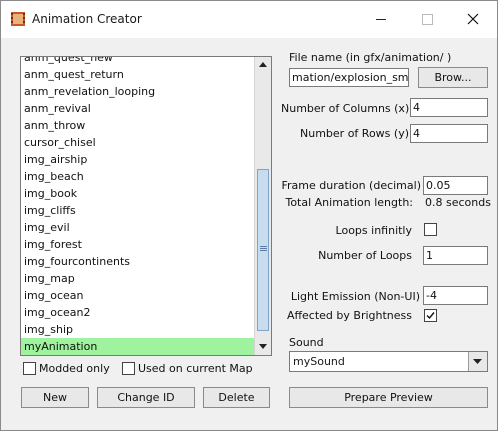 The image size is (498, 431). Describe the element at coordinates (137, 329) in the screenshot. I see `list-item: img_ship` at that location.